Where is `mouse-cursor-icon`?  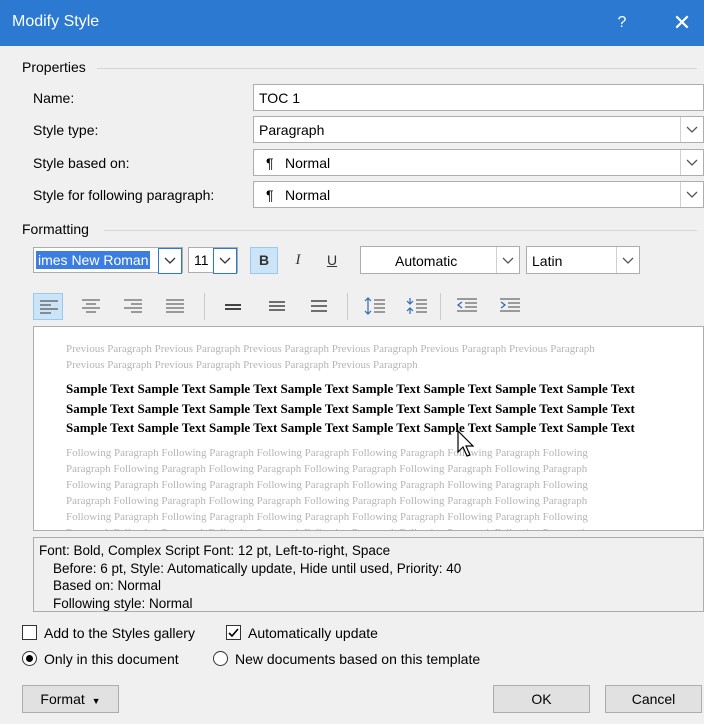 mouse-cursor-icon is located at coordinates (466, 443).